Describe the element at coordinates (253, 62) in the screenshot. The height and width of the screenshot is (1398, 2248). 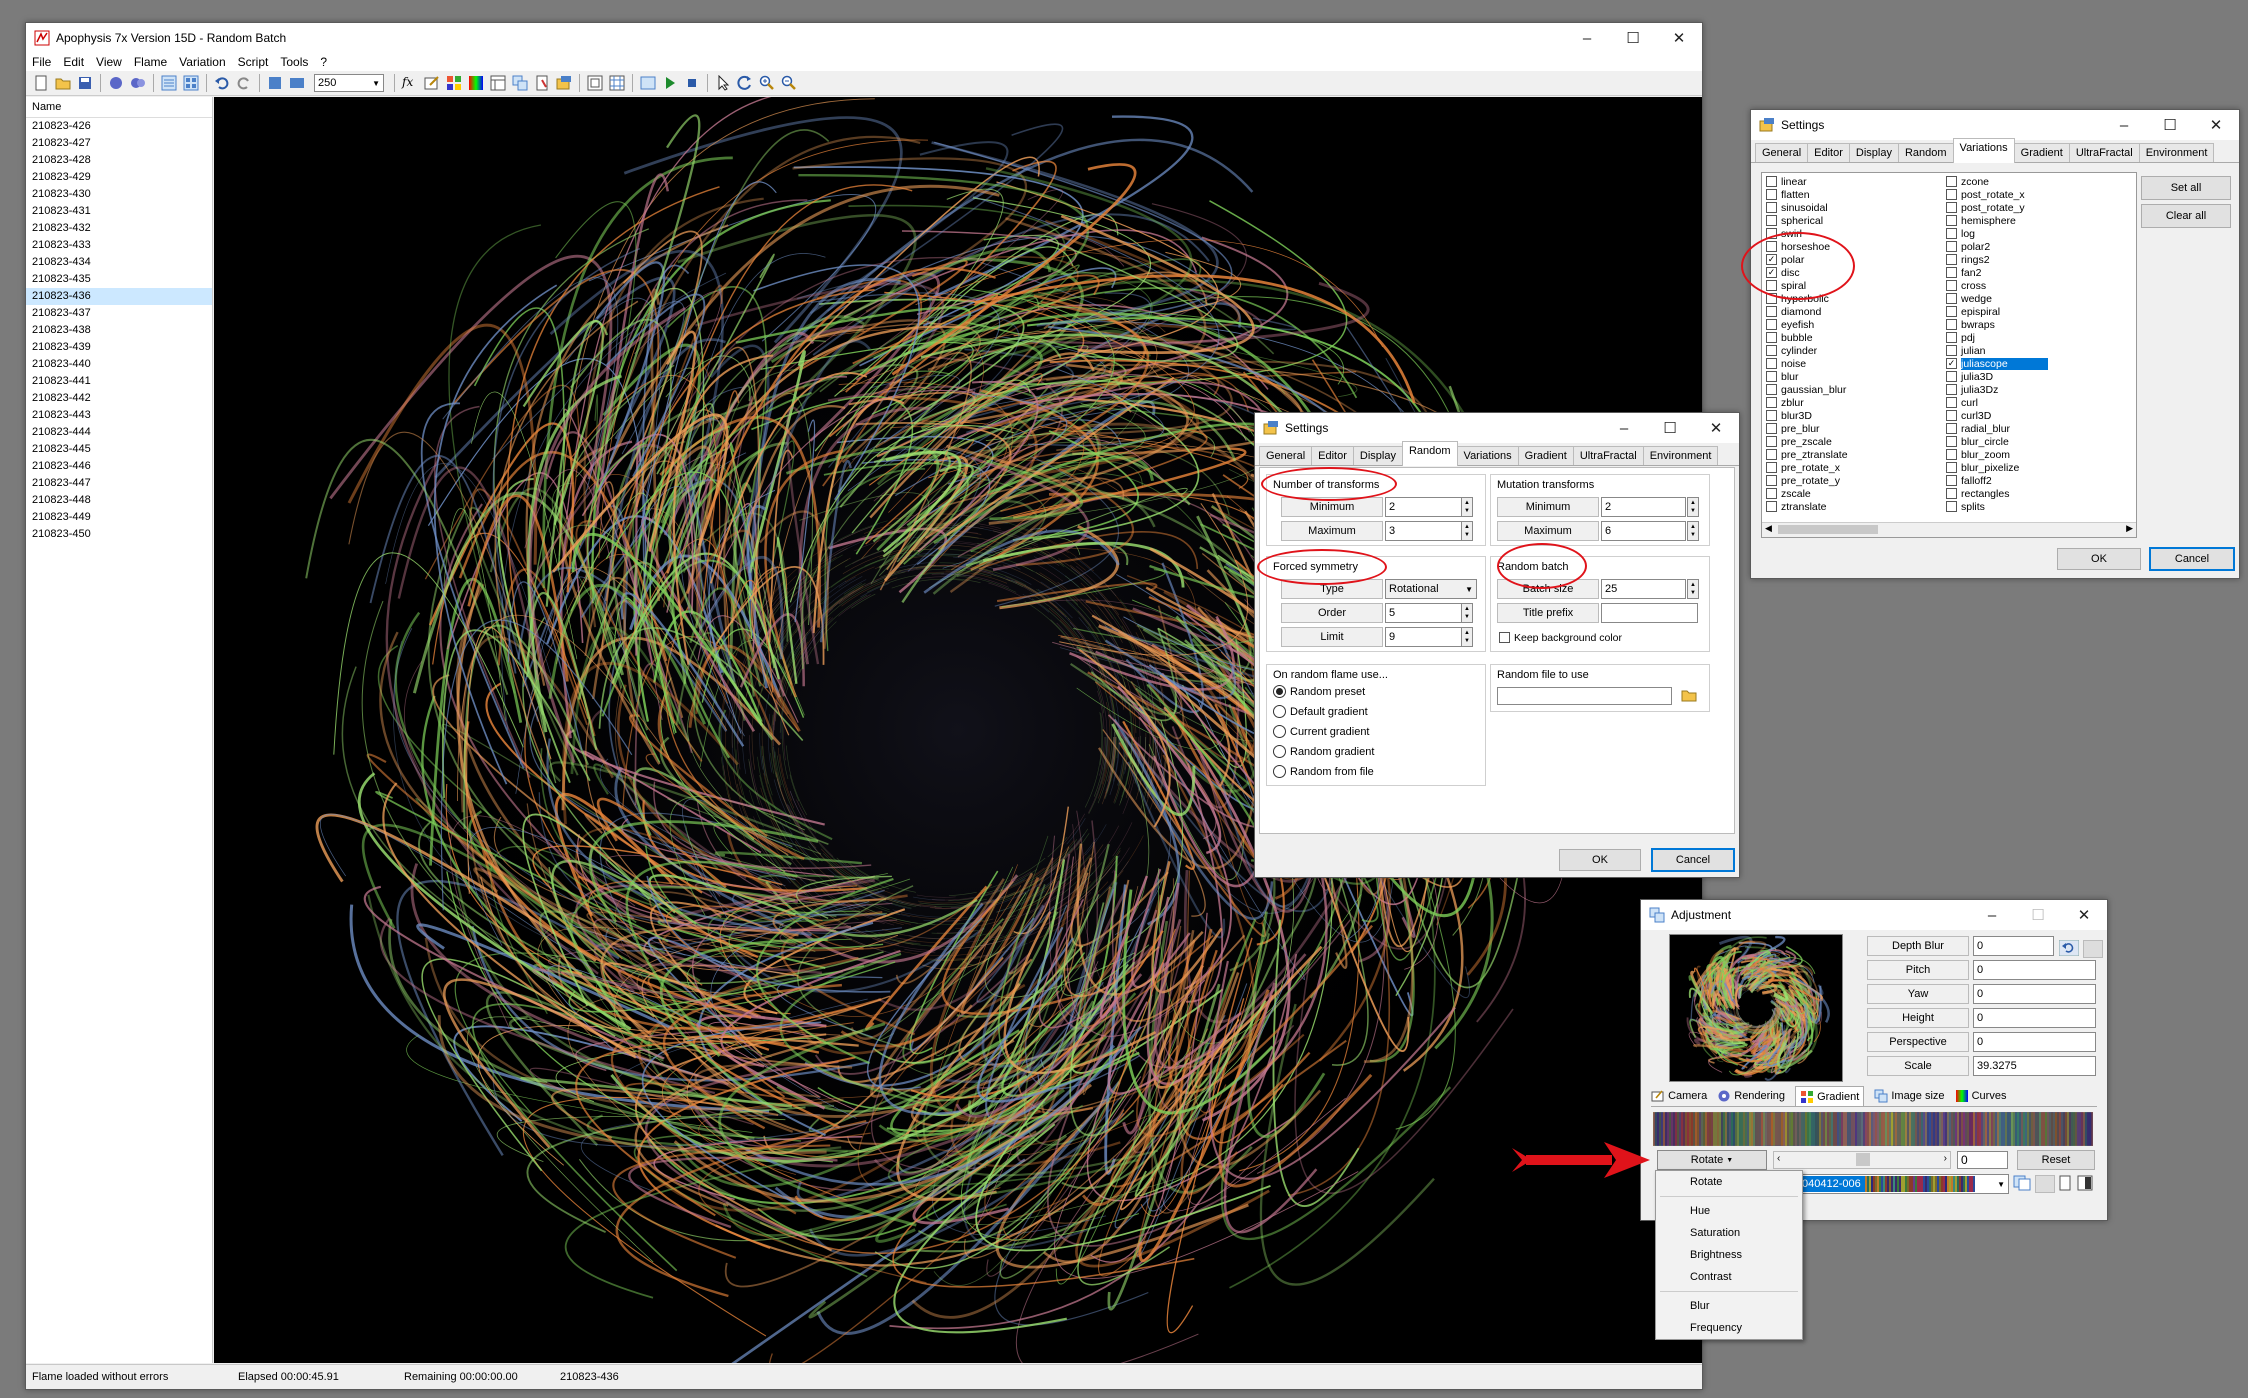
I see `menu-script: Script` at that location.